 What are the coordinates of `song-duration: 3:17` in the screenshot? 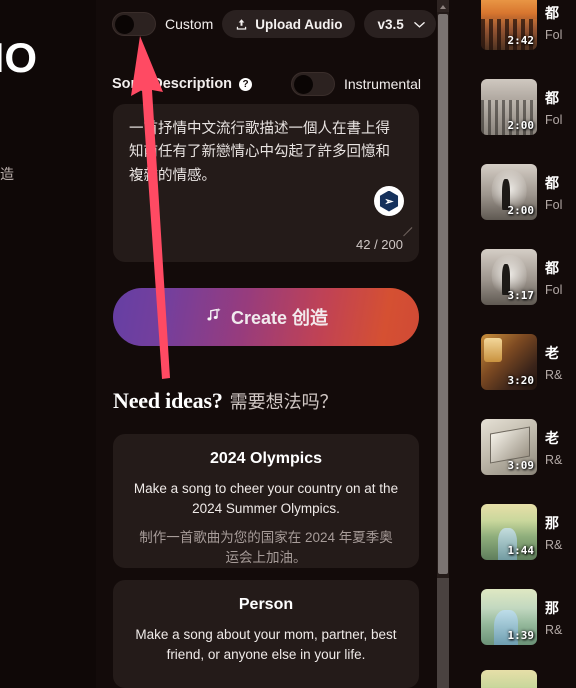 It's located at (521, 295).